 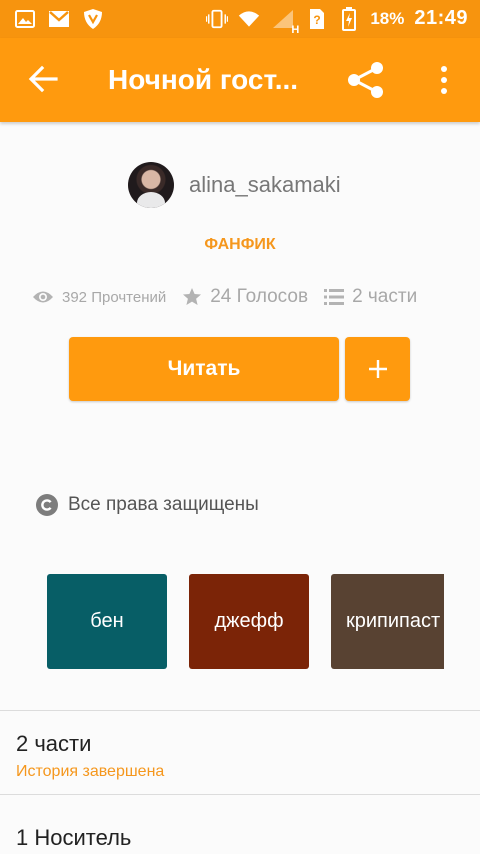 I want to click on copyright-icon, so click(x=47, y=505).